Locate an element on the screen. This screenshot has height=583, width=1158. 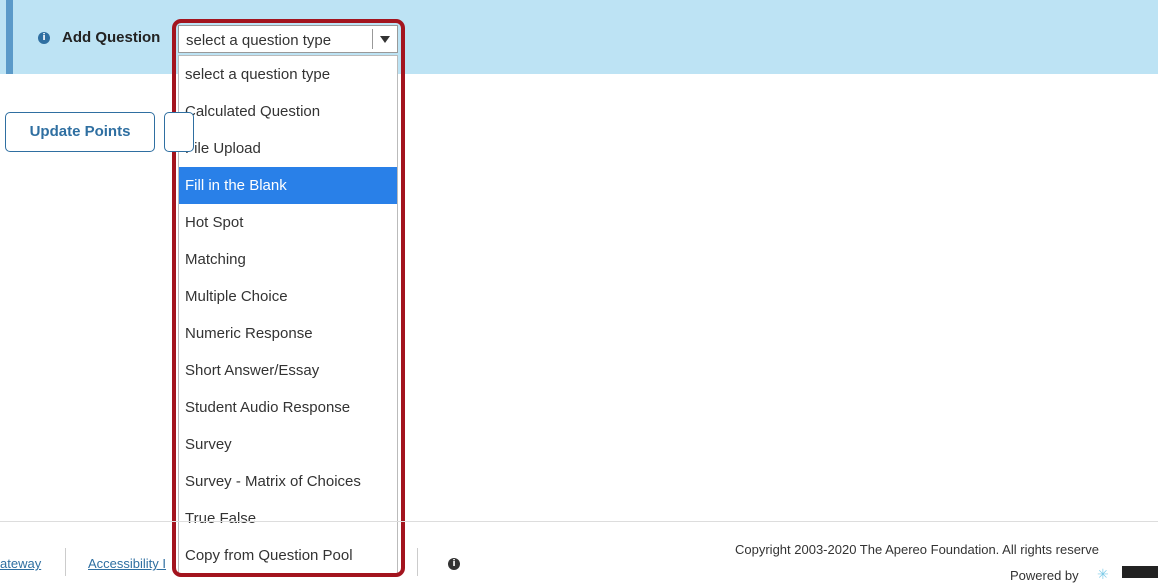
sakai-badge-icon is located at coordinates (1140, 572).